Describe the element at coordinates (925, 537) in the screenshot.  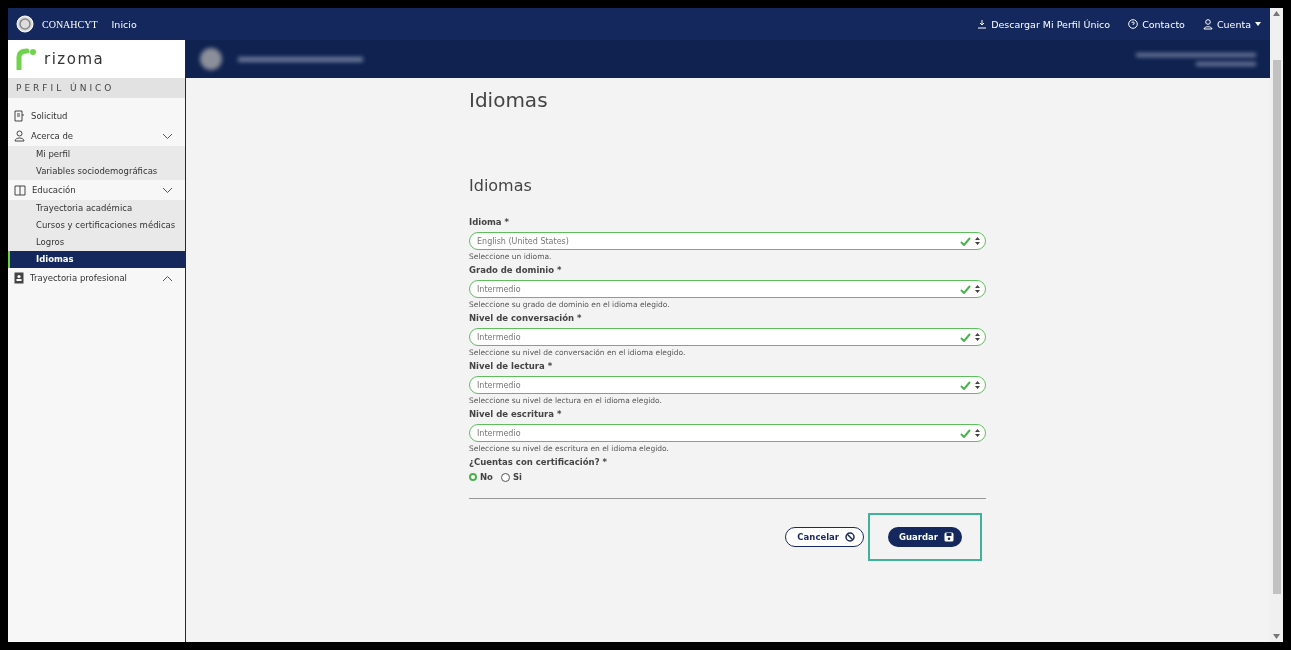
I see `save-button: Guardar` at that location.